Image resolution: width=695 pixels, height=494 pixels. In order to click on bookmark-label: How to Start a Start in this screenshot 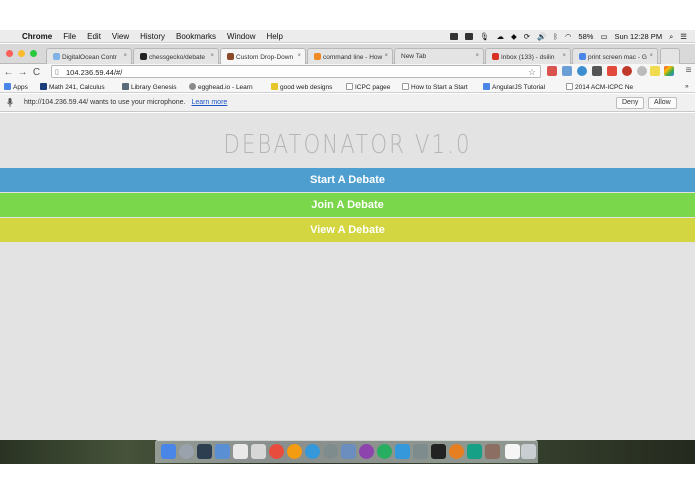, I will do `click(439, 87)`.